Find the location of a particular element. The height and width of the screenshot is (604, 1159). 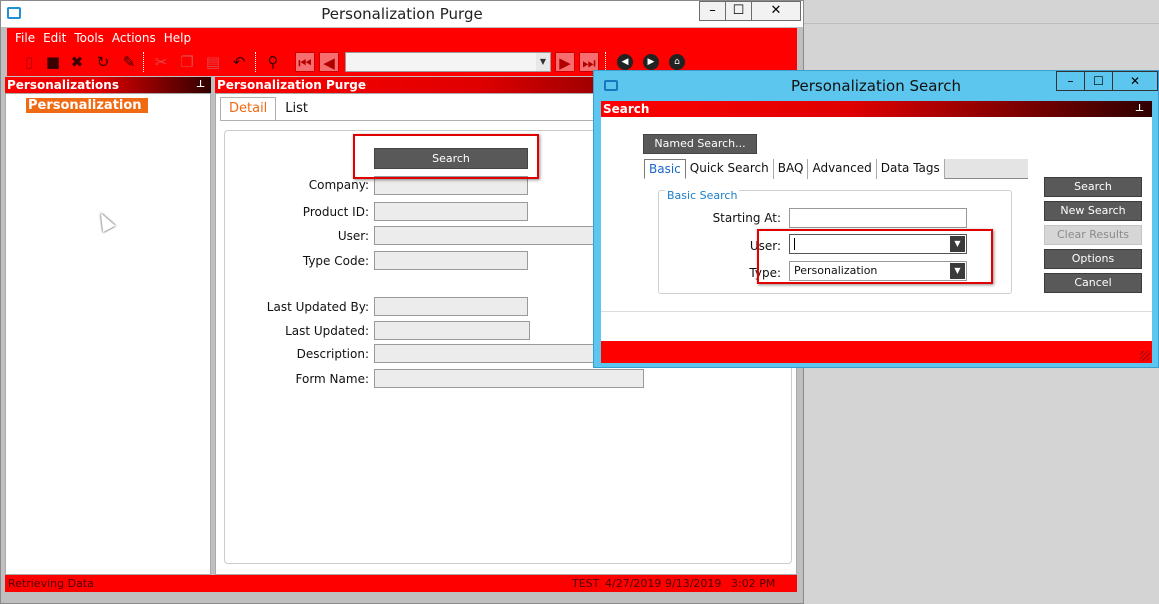

menu-edit: Edit is located at coordinates (54, 39).